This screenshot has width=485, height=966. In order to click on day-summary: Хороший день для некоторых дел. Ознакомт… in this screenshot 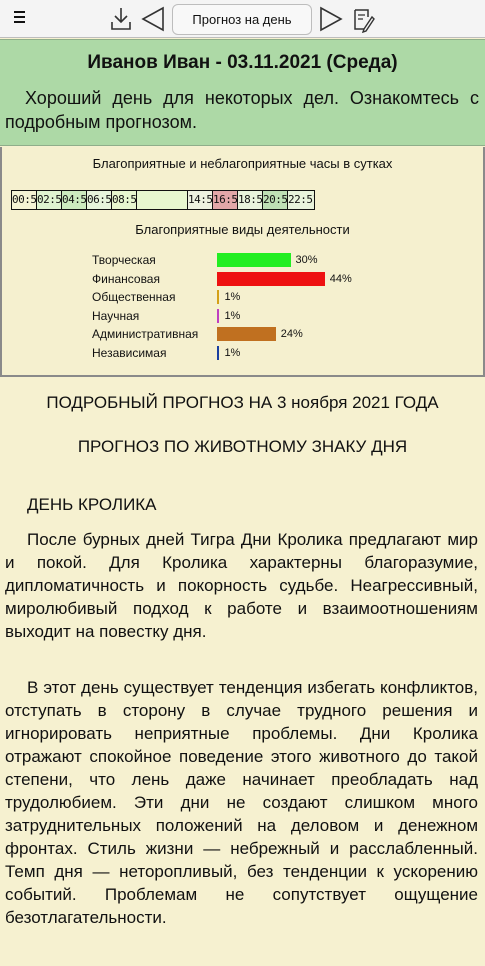, I will do `click(242, 110)`.